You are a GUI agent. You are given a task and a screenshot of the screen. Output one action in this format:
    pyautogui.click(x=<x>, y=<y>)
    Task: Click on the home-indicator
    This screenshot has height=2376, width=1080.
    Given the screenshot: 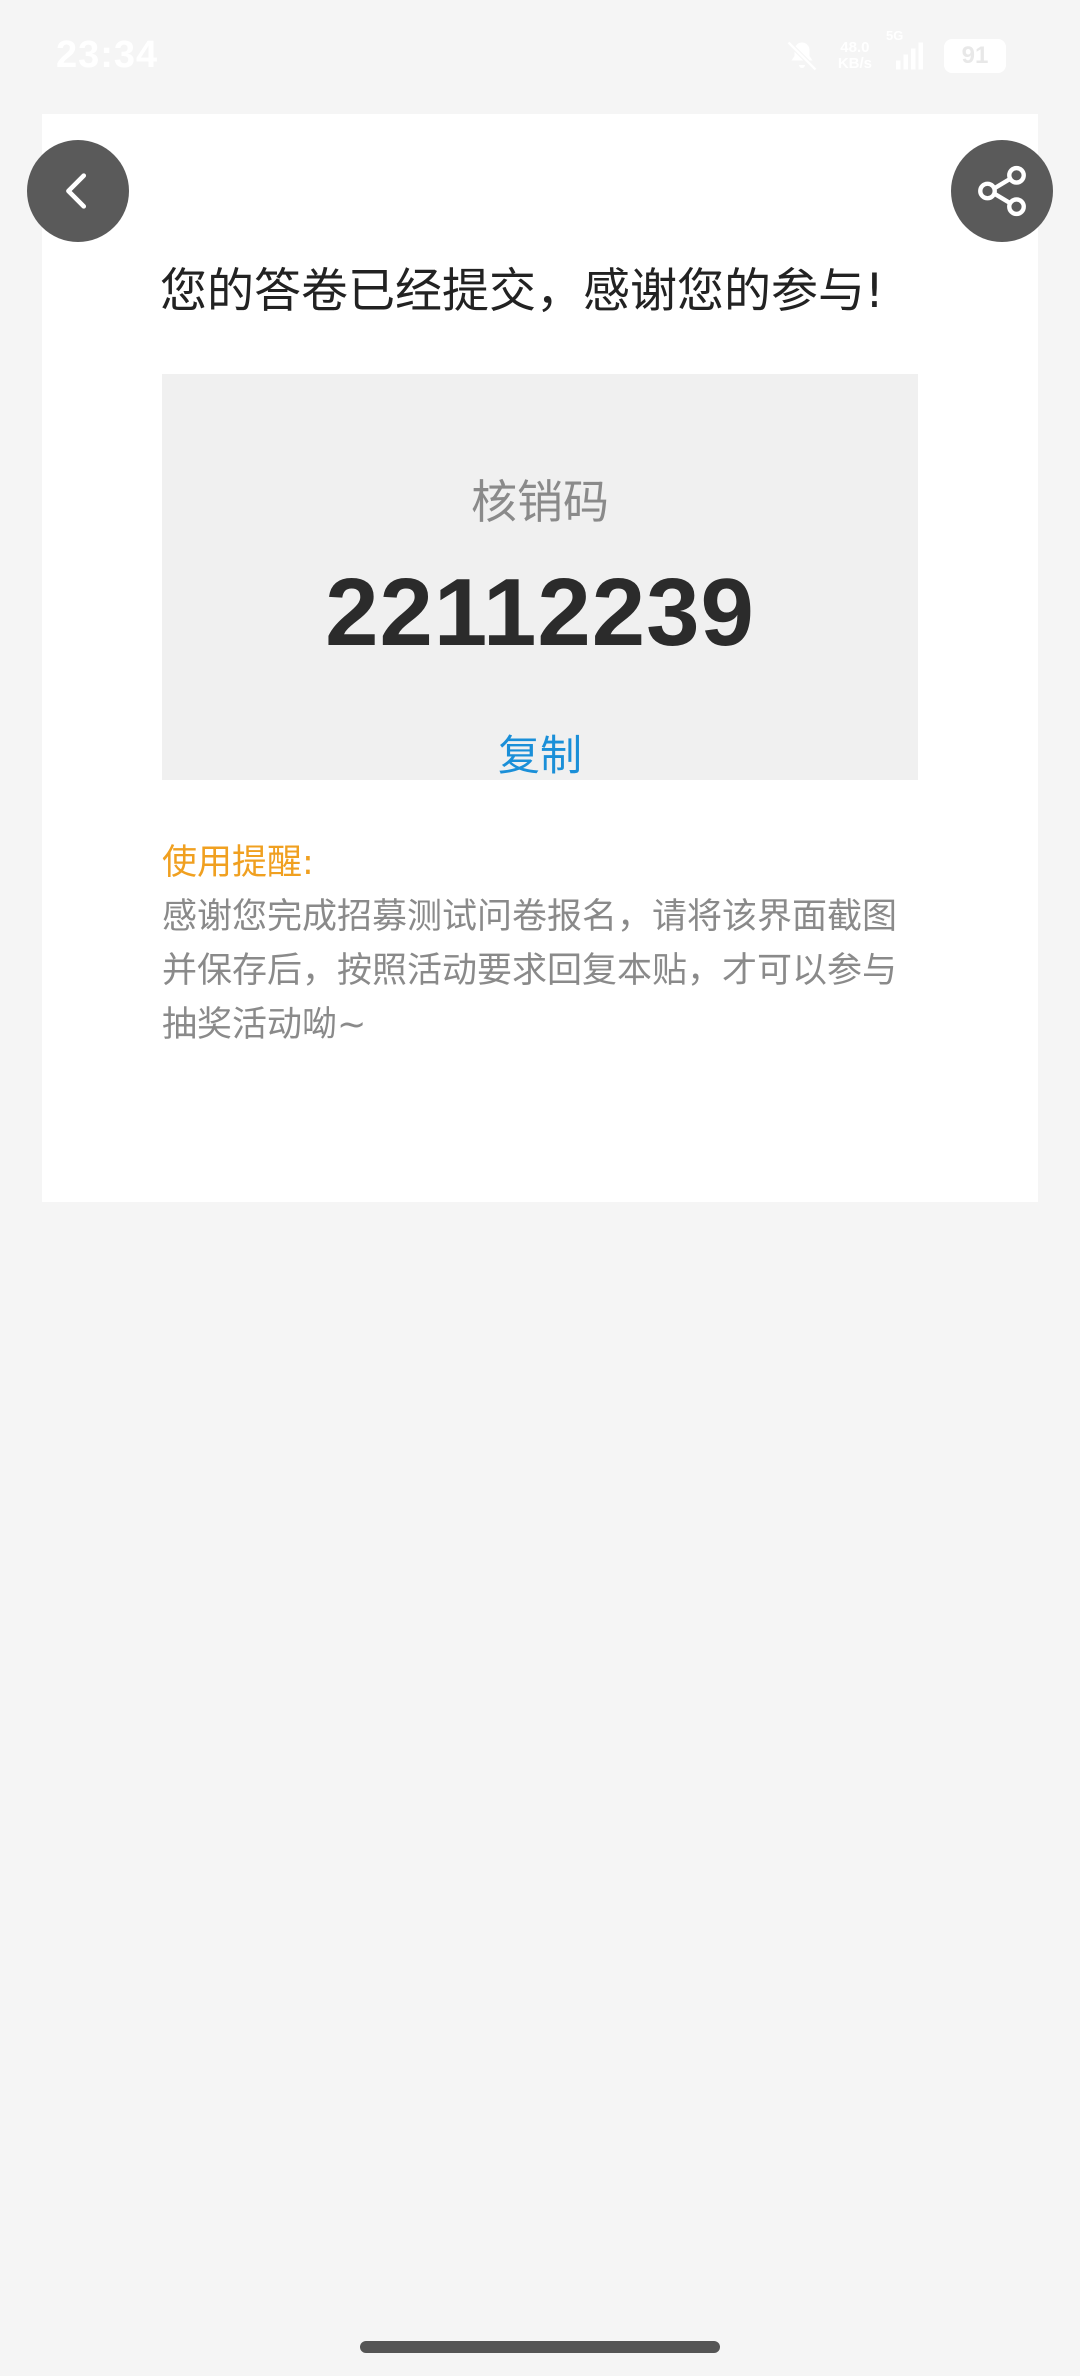 What is the action you would take?
    pyautogui.click(x=540, y=2347)
    